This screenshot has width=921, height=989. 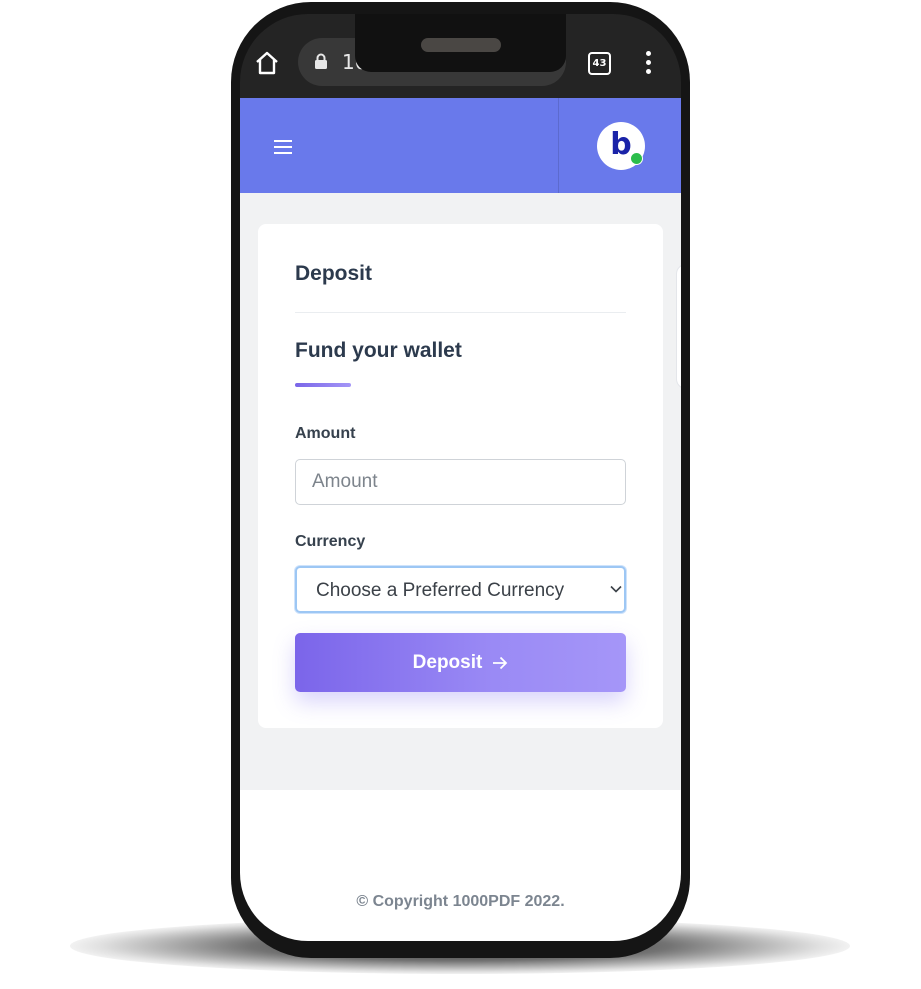 I want to click on adjacent-card-edge, so click(x=678, y=326).